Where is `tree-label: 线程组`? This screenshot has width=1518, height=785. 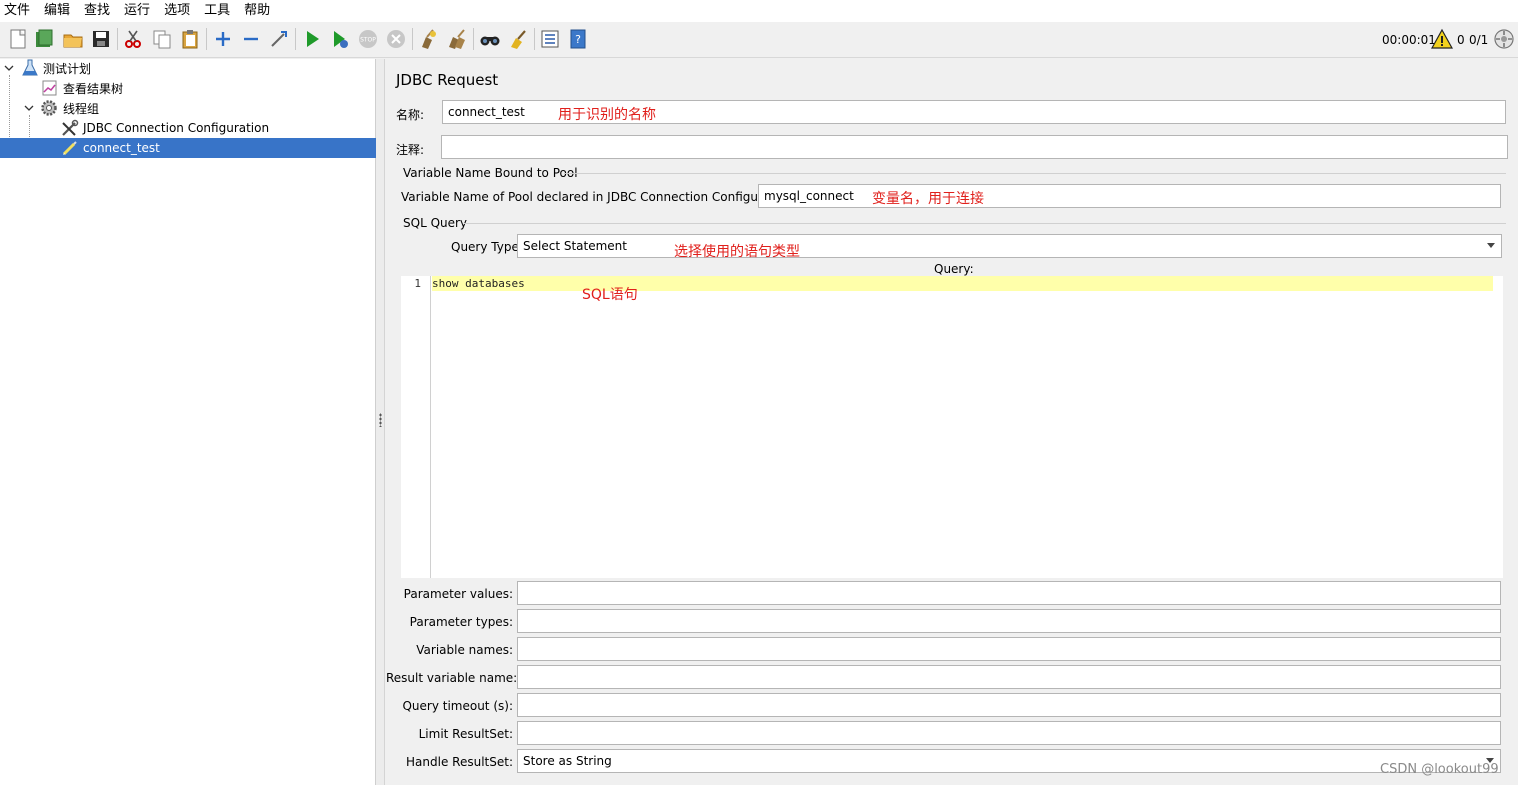
tree-label: 线程组 is located at coordinates (81, 108).